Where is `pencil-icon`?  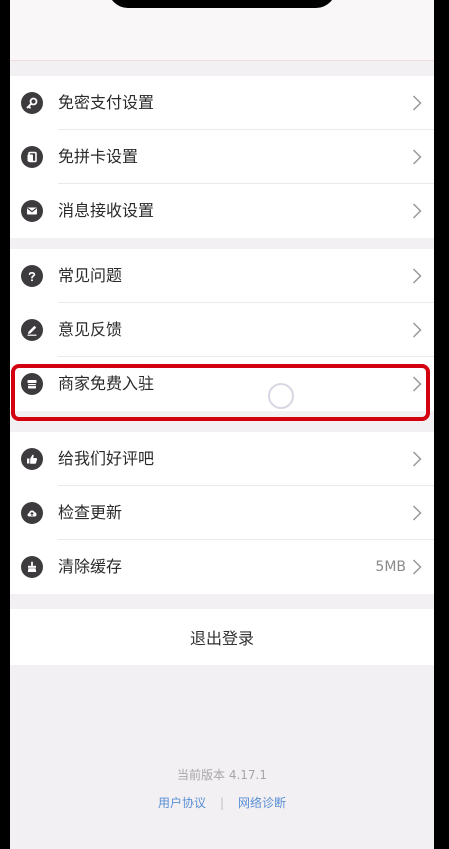
pencil-icon is located at coordinates (32, 330).